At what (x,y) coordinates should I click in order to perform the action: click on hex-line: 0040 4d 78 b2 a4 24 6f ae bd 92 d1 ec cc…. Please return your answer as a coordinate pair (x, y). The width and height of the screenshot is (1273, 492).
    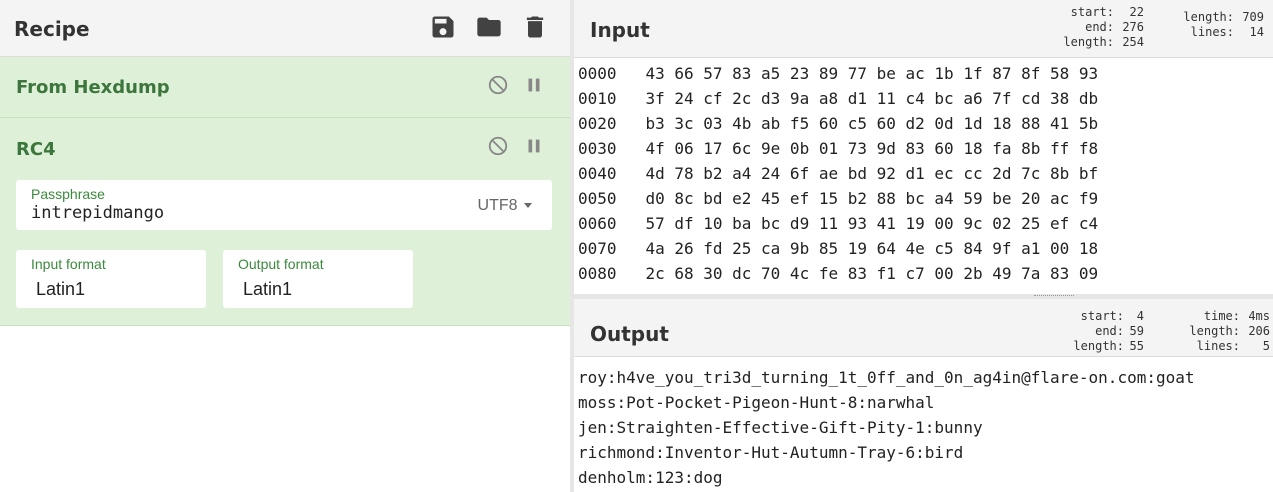
    Looking at the image, I should click on (925, 173).